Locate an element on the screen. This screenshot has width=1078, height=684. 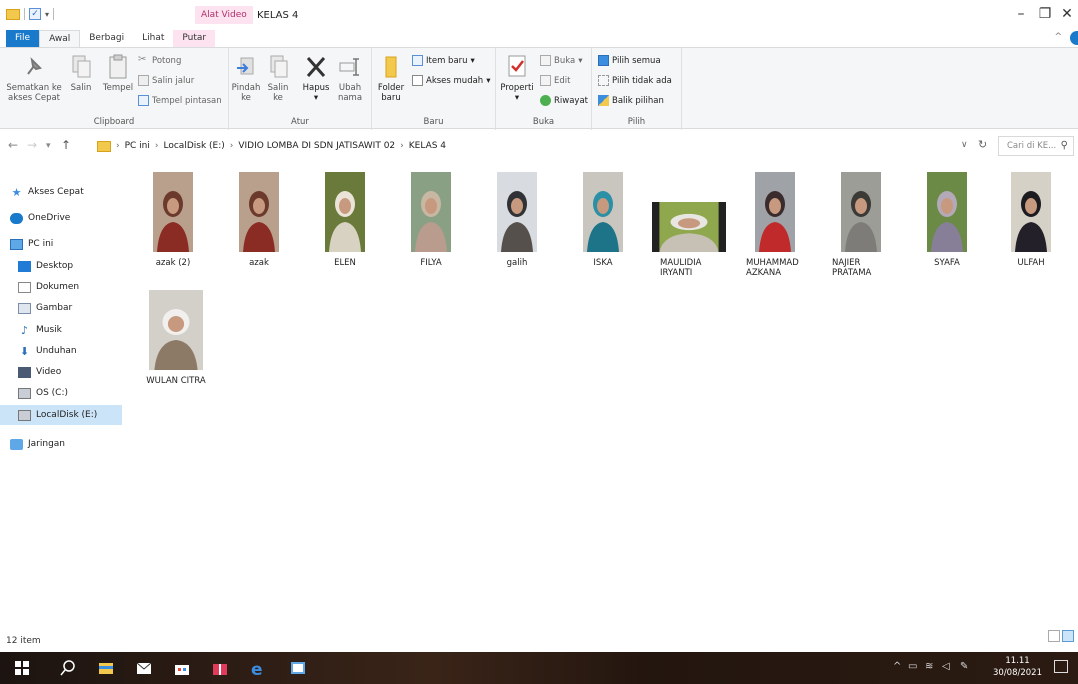
forward-arrow-icon: → is located at coordinates (32, 145).